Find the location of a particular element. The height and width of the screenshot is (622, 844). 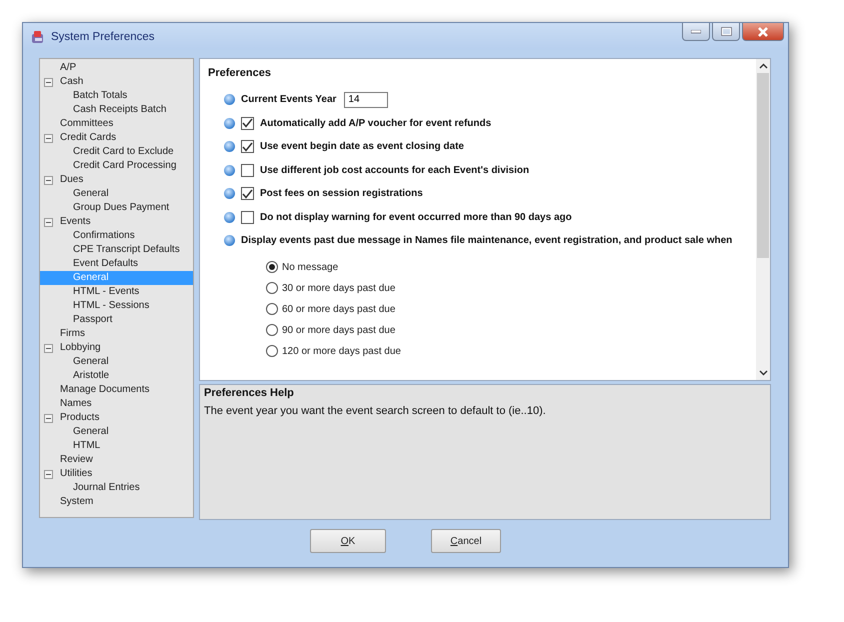

checkbox-label: Use event begin date as event closing date is located at coordinates (362, 146).